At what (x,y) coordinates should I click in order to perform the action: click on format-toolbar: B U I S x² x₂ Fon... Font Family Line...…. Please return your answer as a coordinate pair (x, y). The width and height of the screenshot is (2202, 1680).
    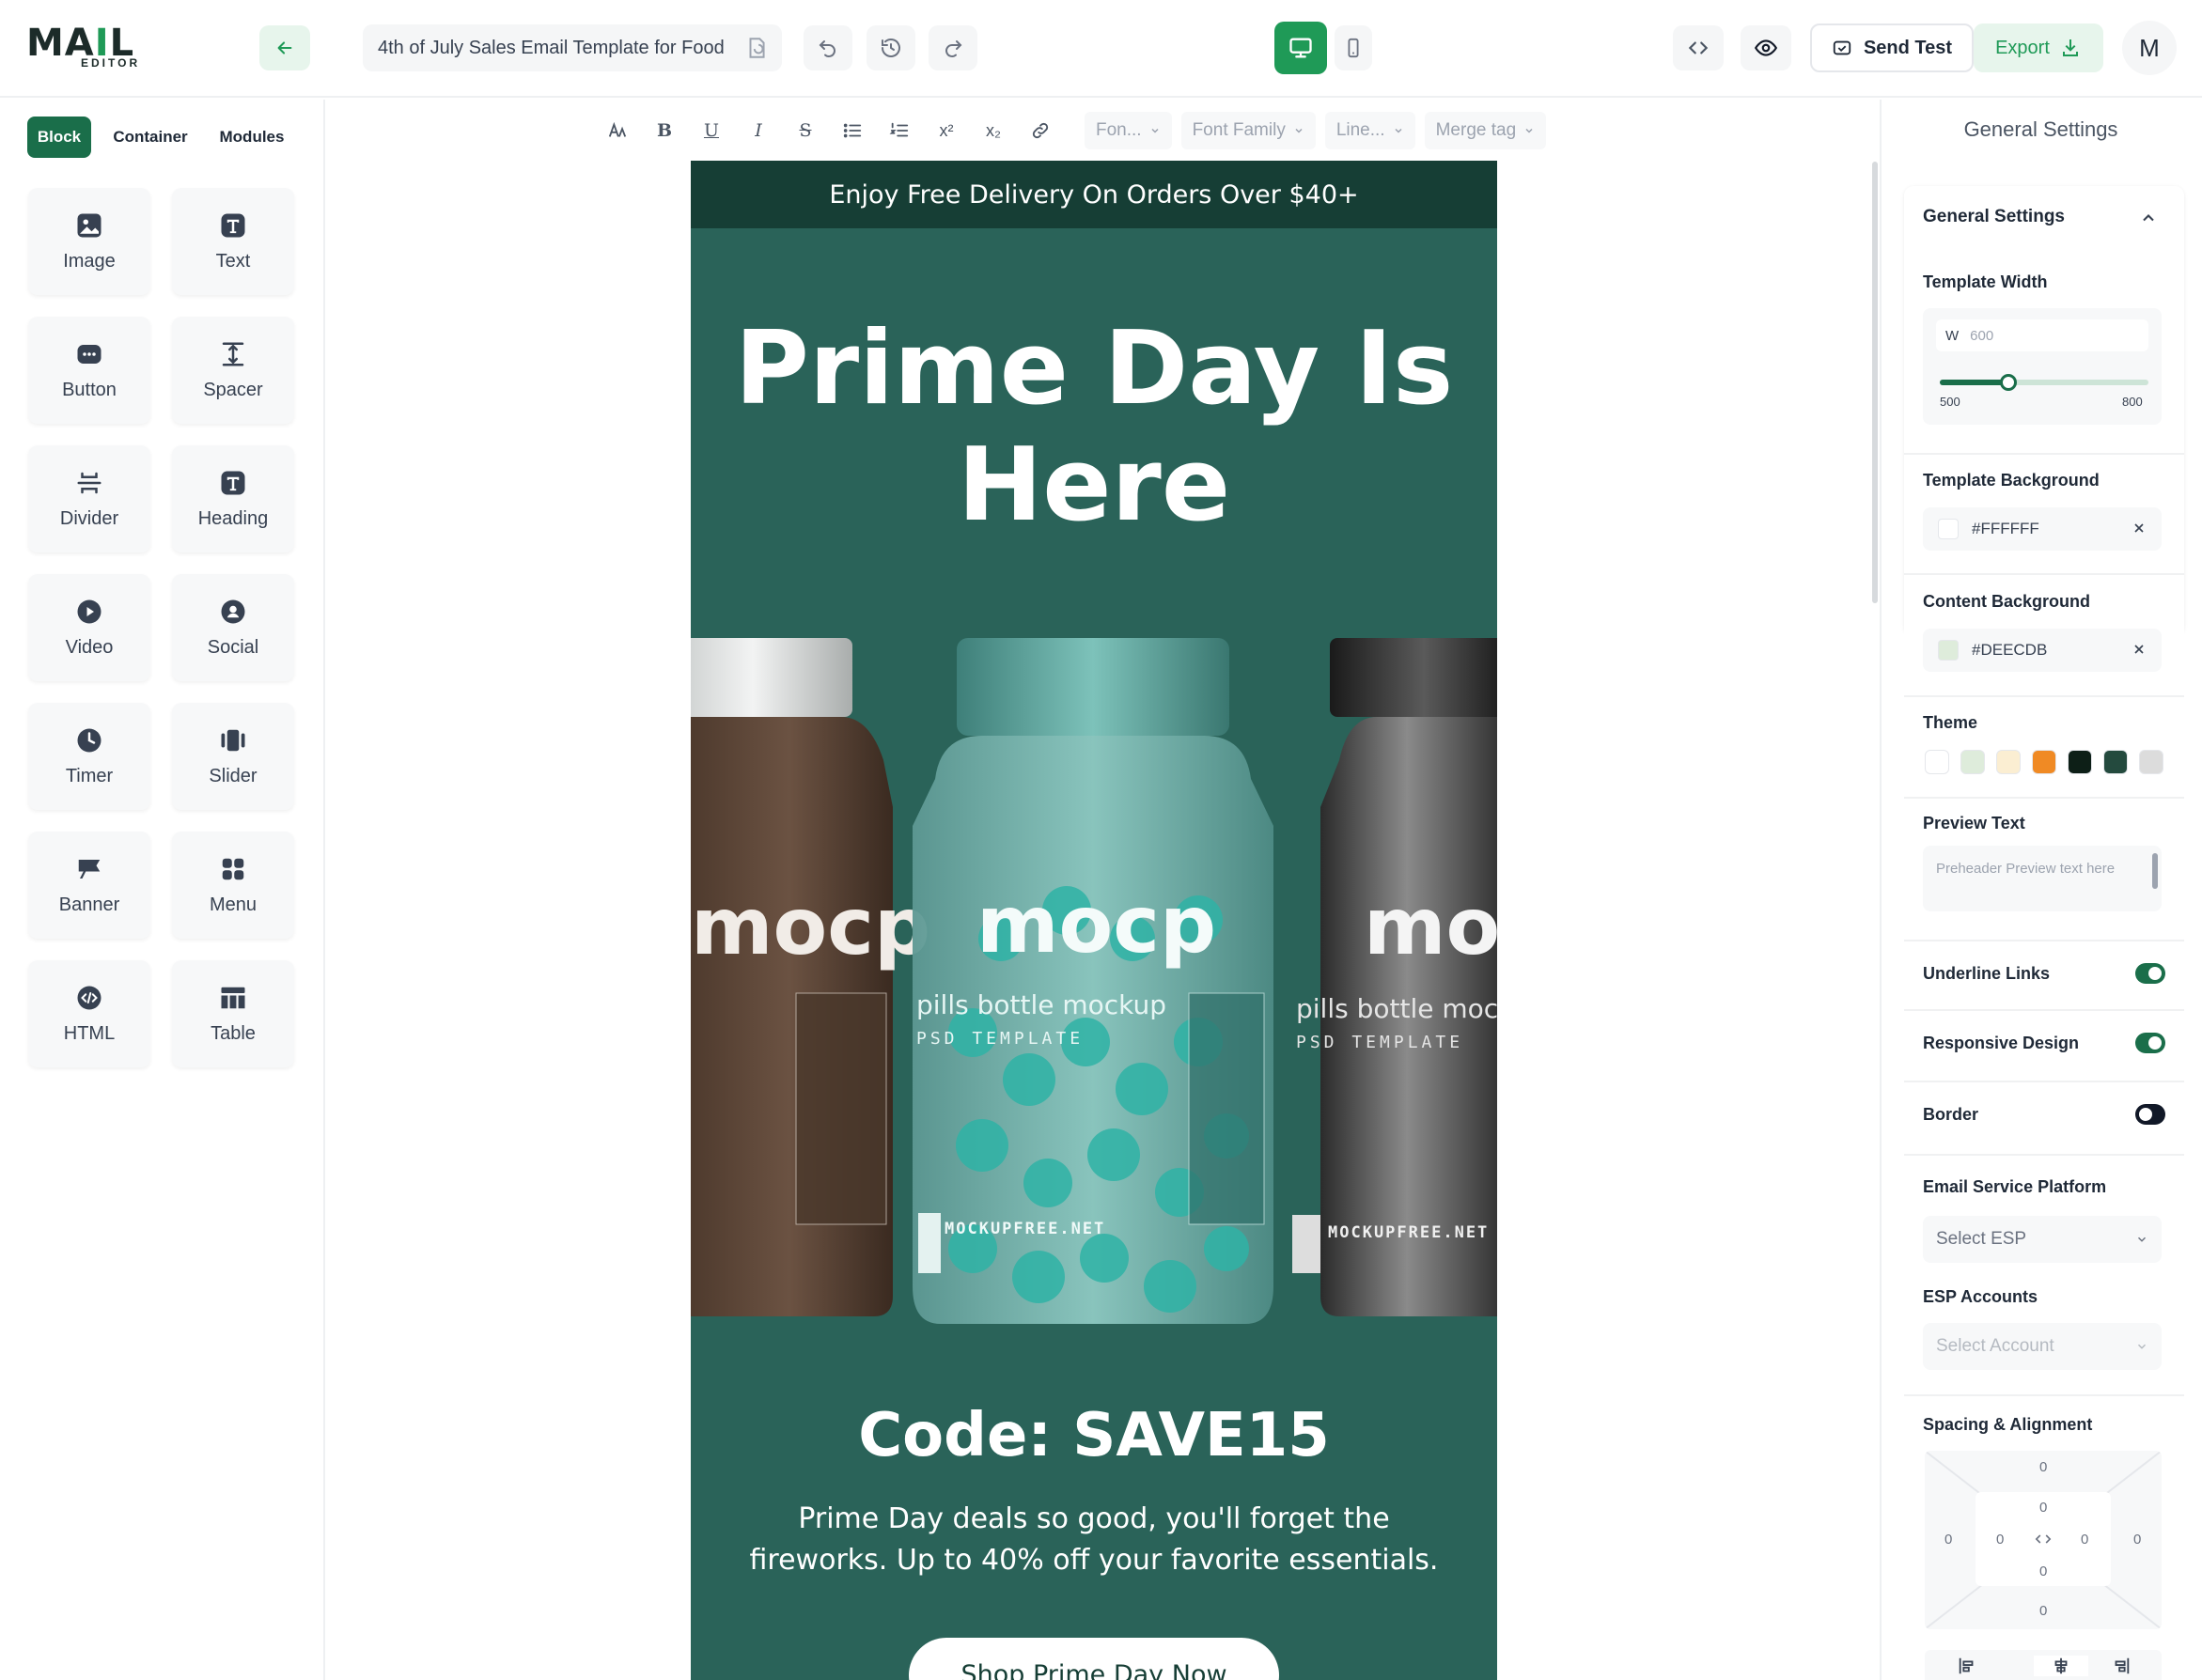
    Looking at the image, I should click on (1106, 130).